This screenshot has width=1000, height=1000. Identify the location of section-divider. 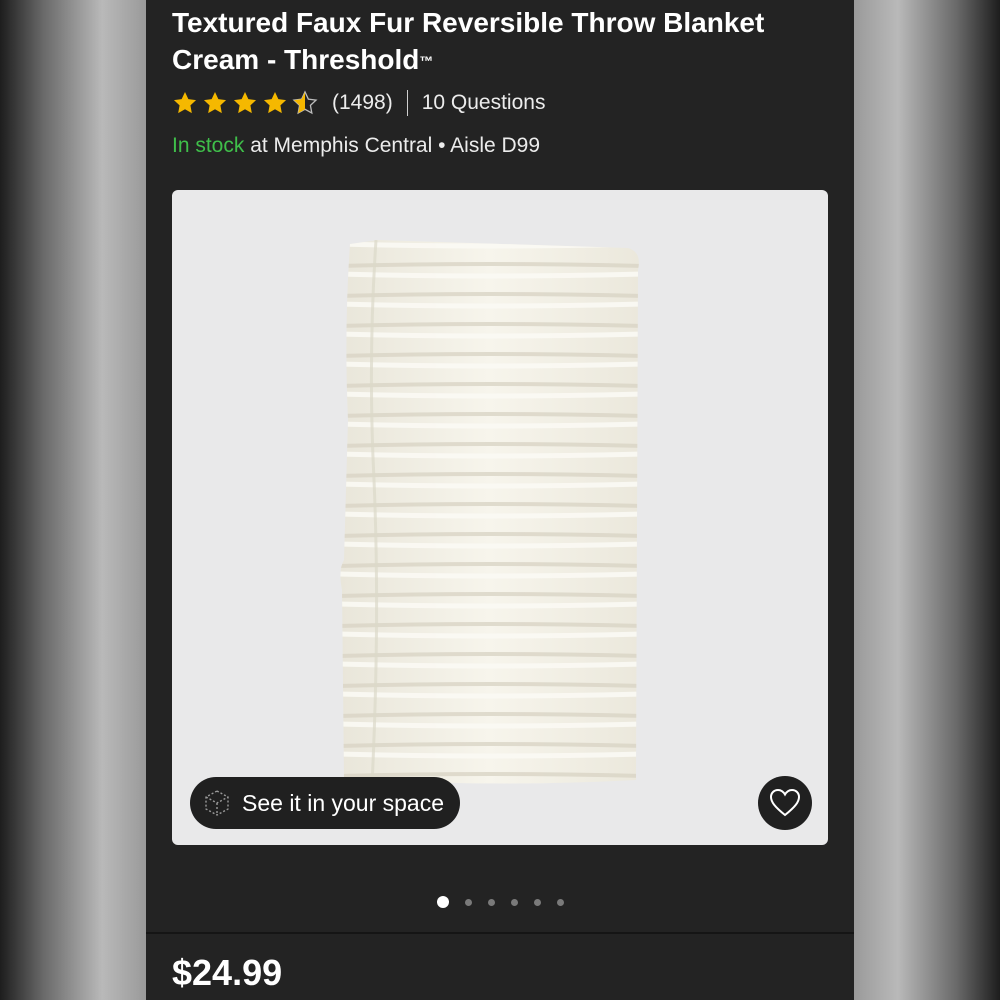
(500, 933).